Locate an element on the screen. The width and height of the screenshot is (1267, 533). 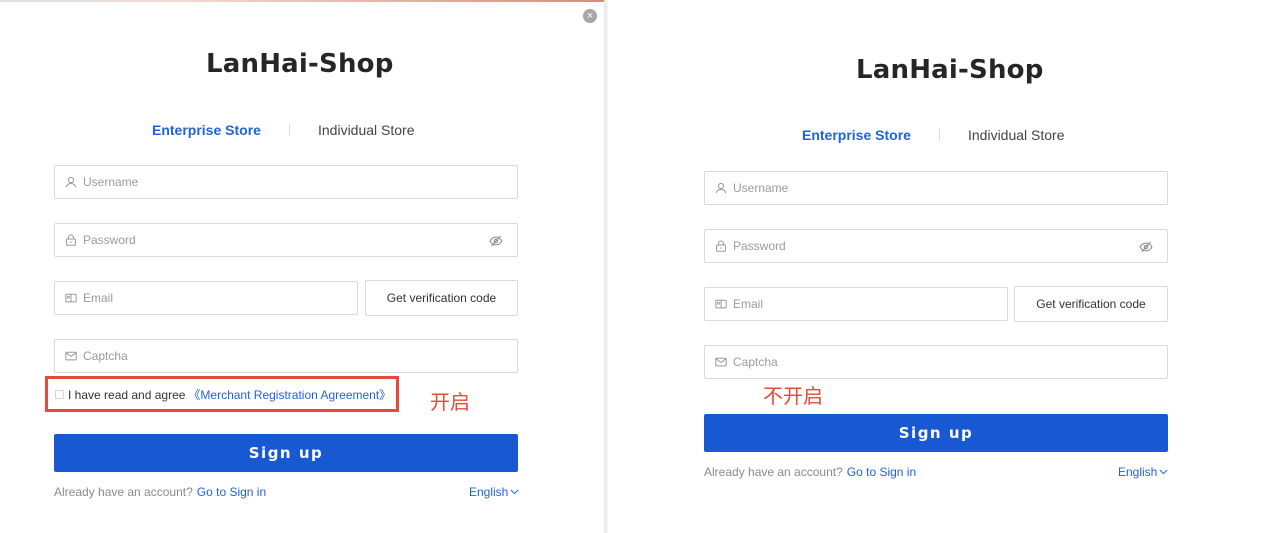
close-icon: × is located at coordinates (590, 16).